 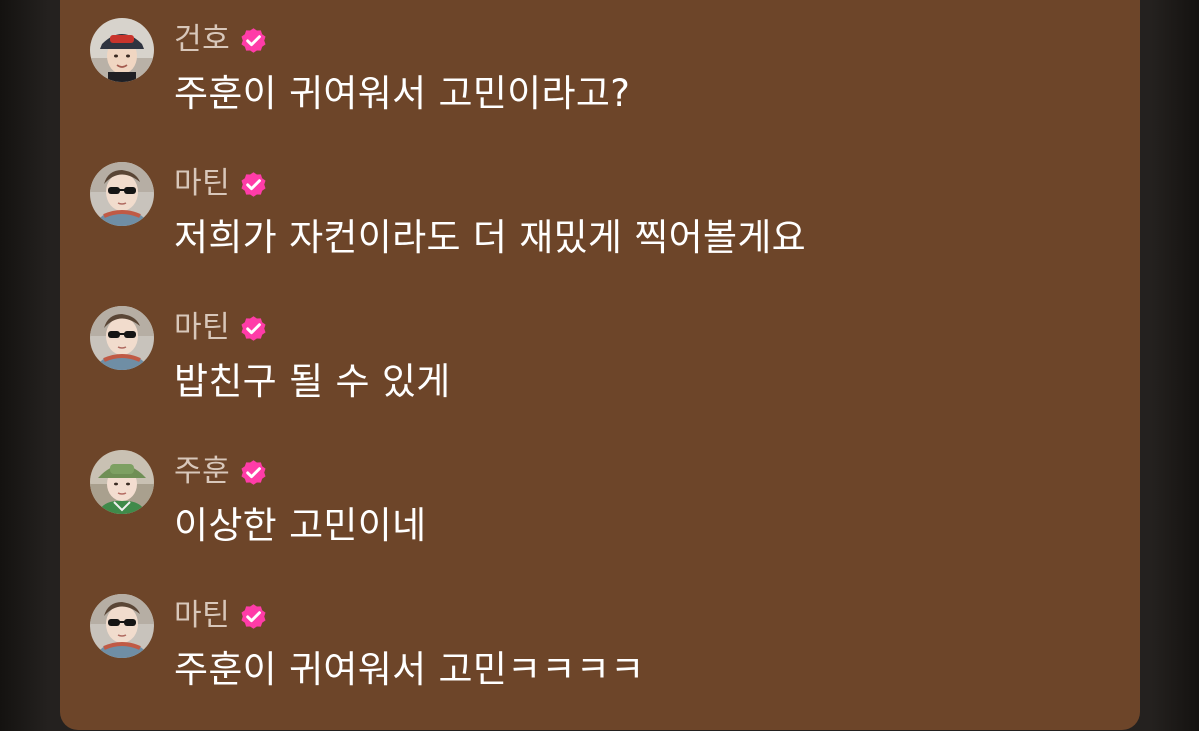 What do you see at coordinates (402, 93) in the screenshot?
I see `message-text: 주훈이 귀여워서 고민이라고?` at bounding box center [402, 93].